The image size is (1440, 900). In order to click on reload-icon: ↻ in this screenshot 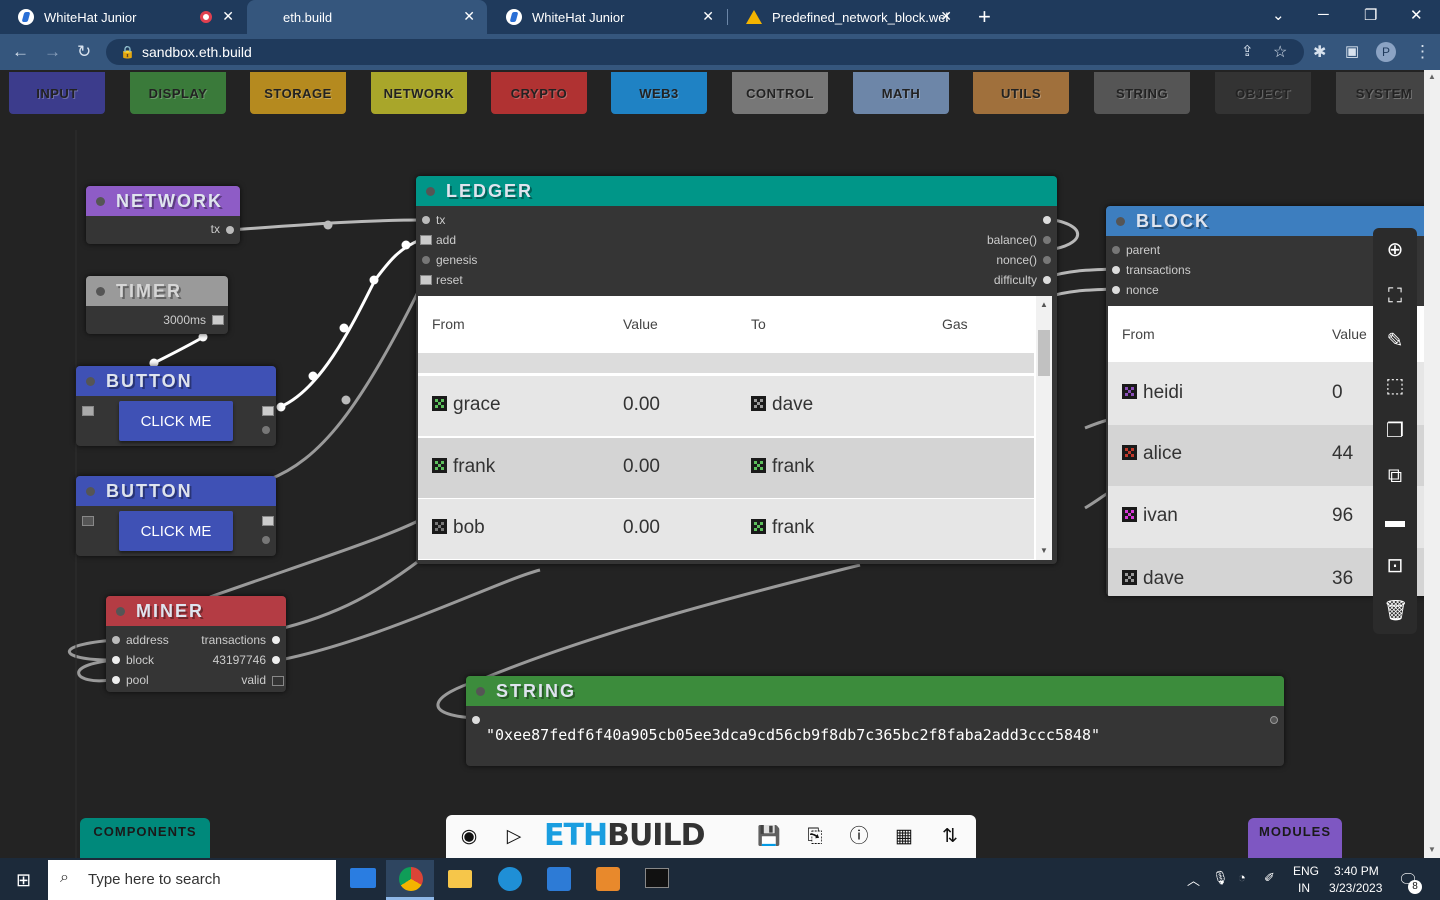, I will do `click(84, 52)`.